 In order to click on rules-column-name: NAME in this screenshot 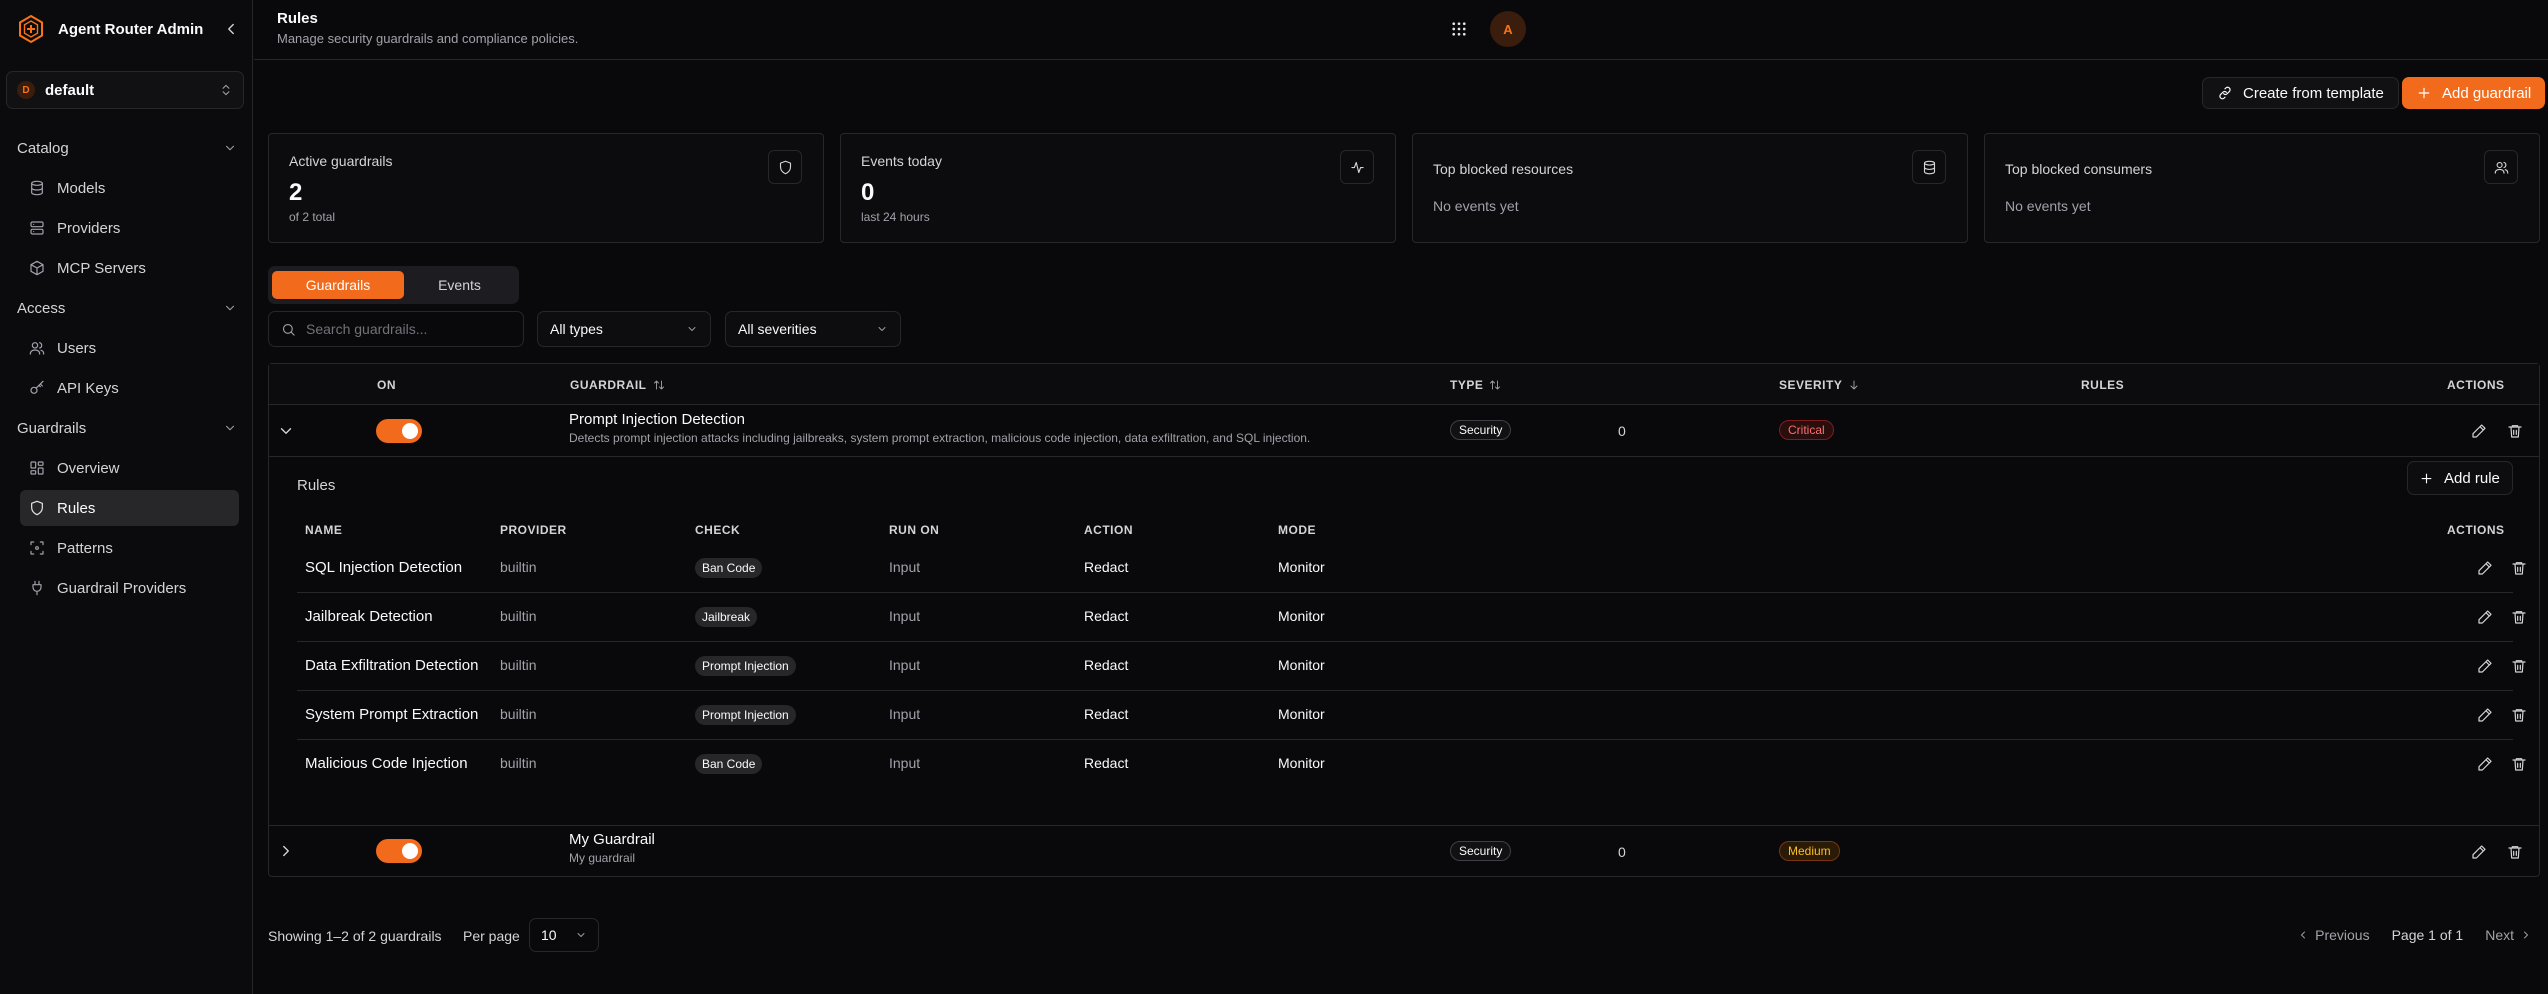, I will do `click(324, 530)`.